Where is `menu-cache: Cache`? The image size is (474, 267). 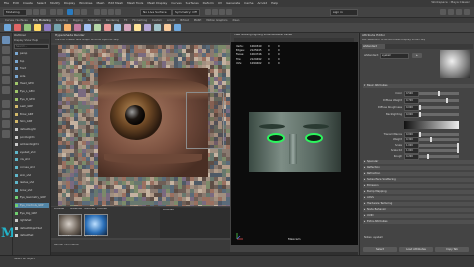 menu-cache: Cache is located at coordinates (248, 3).